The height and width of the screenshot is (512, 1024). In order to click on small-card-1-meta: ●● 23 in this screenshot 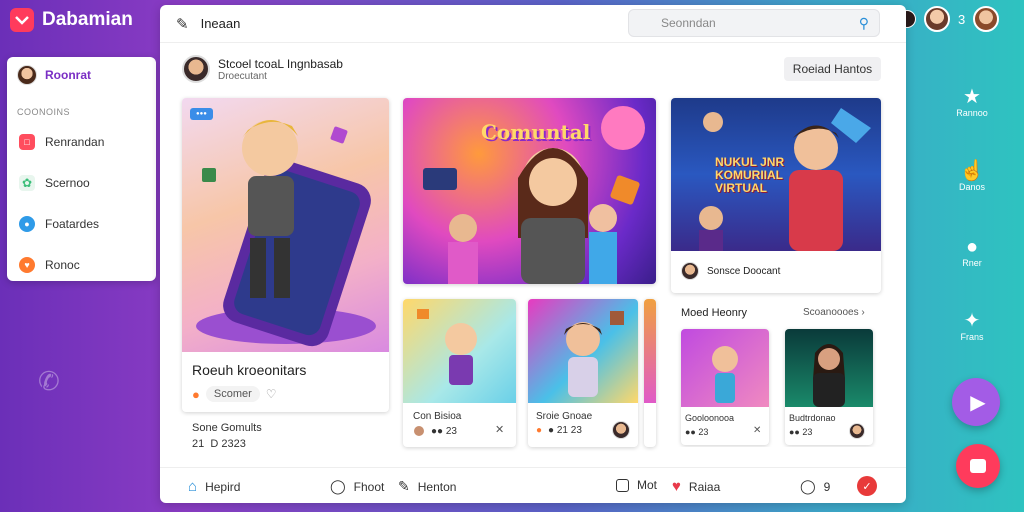, I will do `click(435, 431)`.